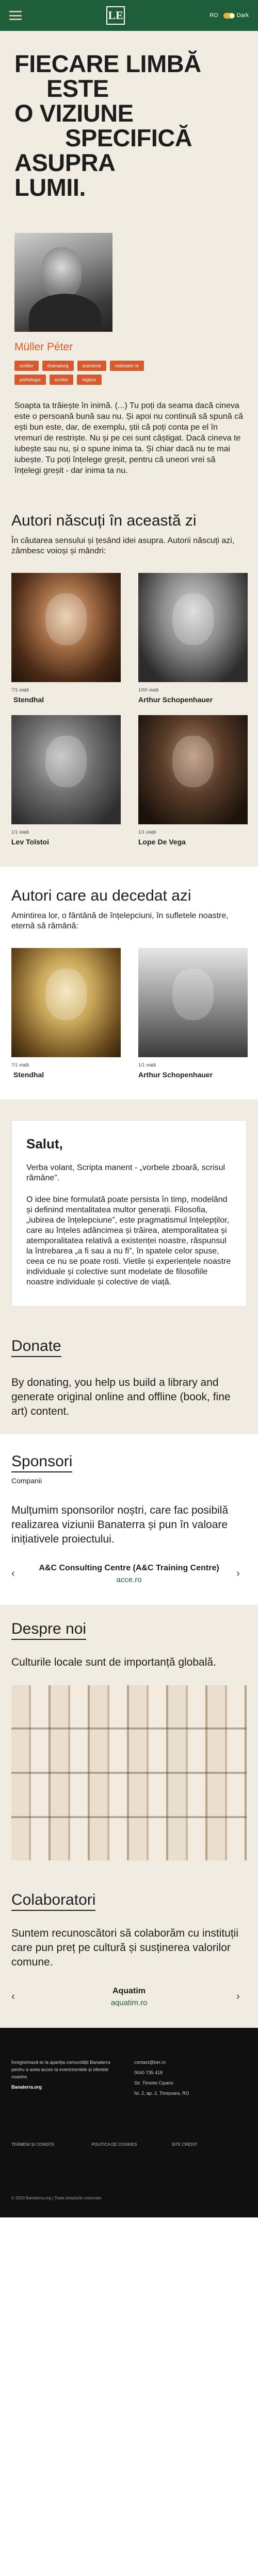 Image resolution: width=258 pixels, height=2576 pixels. Describe the element at coordinates (128, 137) in the screenshot. I see `hero-title-line: specifică` at that location.